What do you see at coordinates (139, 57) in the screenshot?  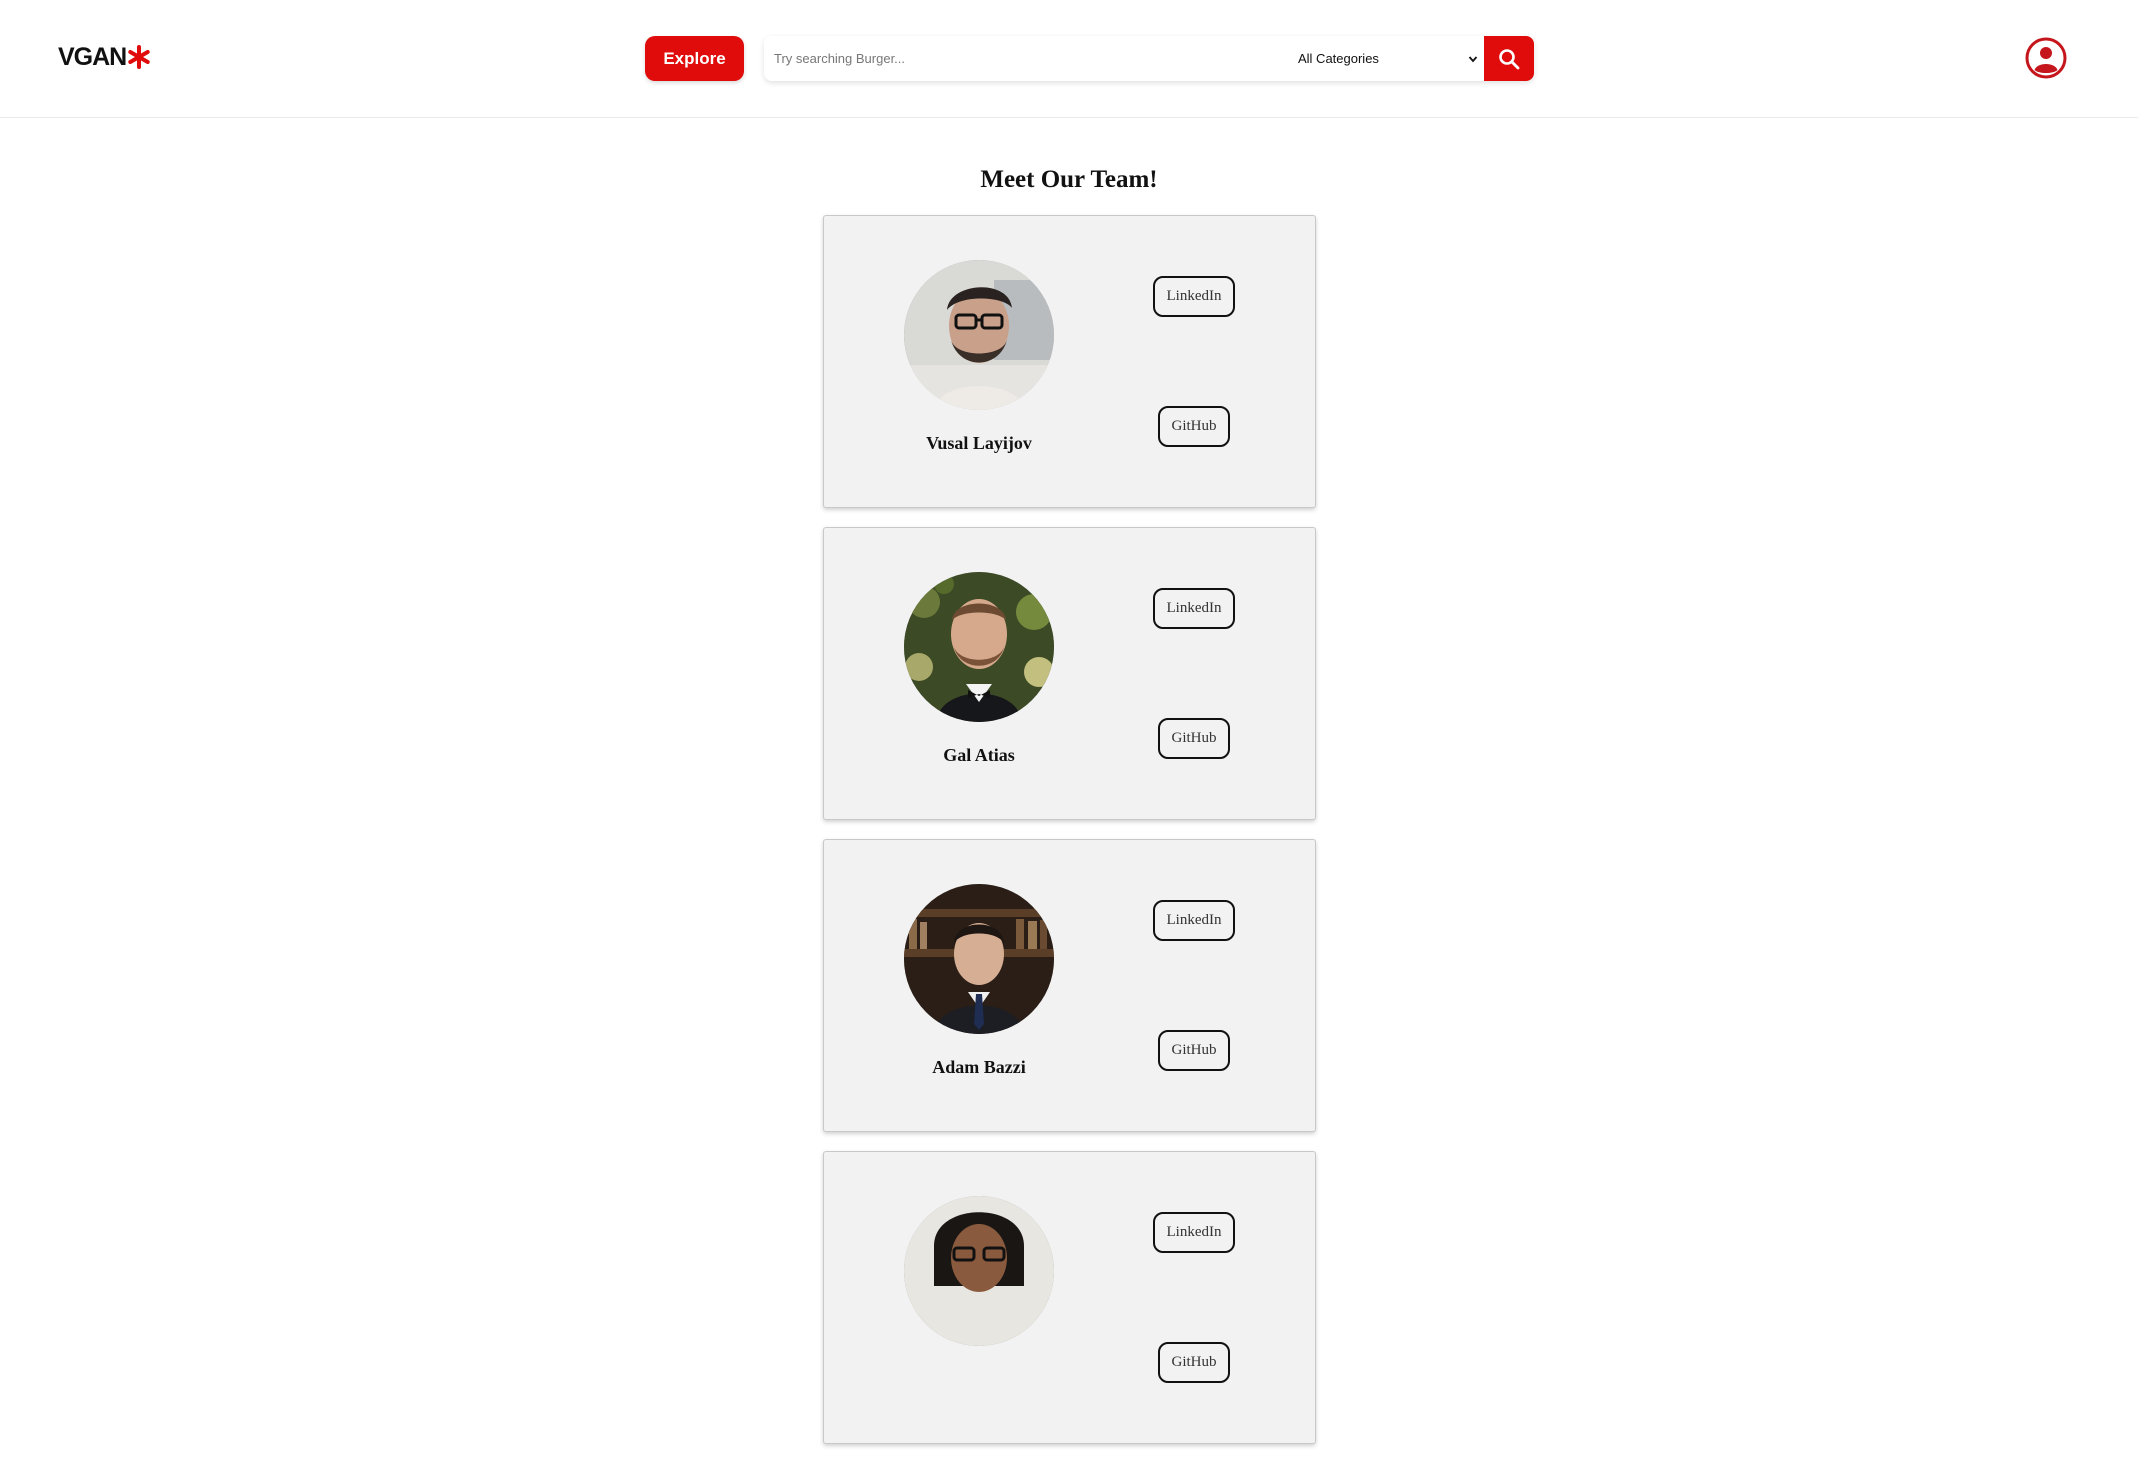 I see `asterisk-icon` at bounding box center [139, 57].